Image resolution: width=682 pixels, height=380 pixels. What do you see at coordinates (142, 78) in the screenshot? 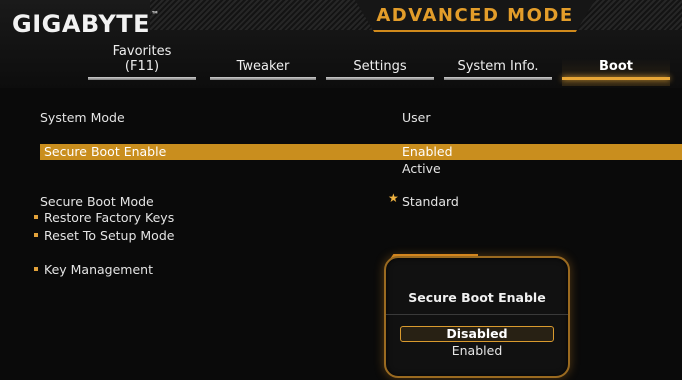
I see `tab-favorites-underline` at bounding box center [142, 78].